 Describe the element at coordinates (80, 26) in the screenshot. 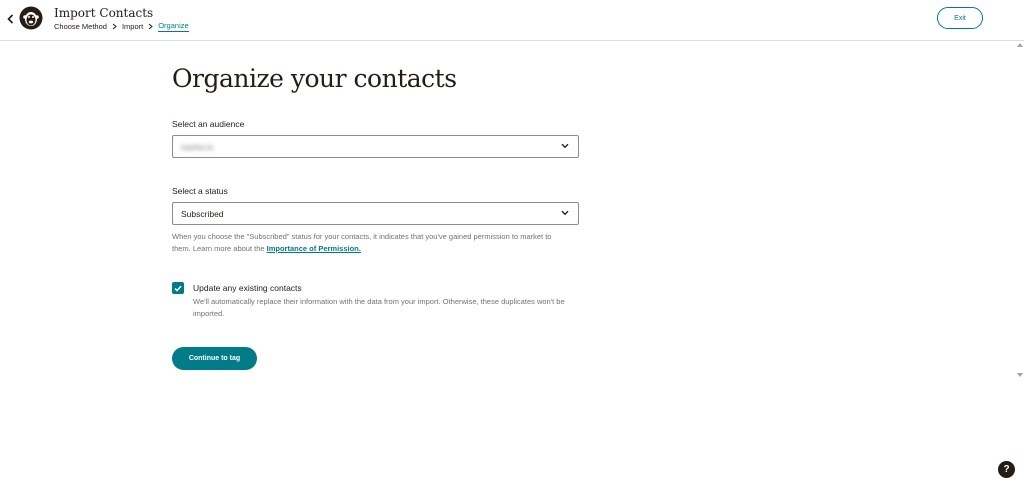

I see `breadcrumb-choose-method: Choose Method` at that location.